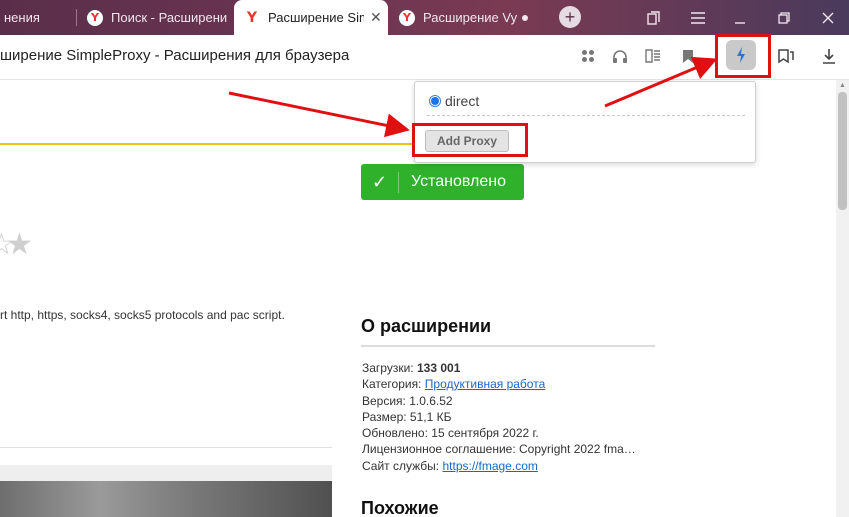 The height and width of the screenshot is (517, 849). Describe the element at coordinates (319, 114) in the screenshot. I see `arrow-to-add-proxy` at that location.